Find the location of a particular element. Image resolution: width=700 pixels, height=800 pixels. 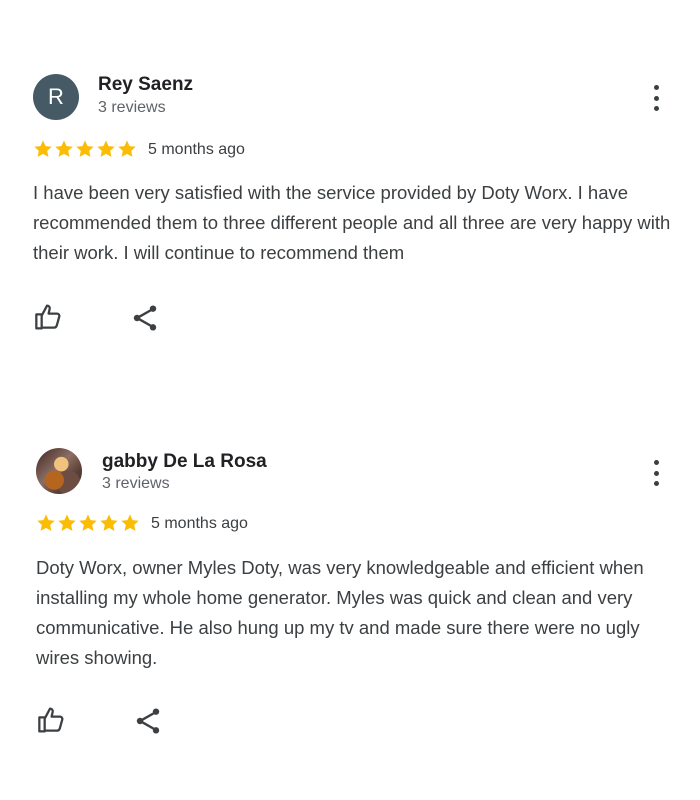

reviewer-name: Rey Saenz is located at coordinates (145, 85).